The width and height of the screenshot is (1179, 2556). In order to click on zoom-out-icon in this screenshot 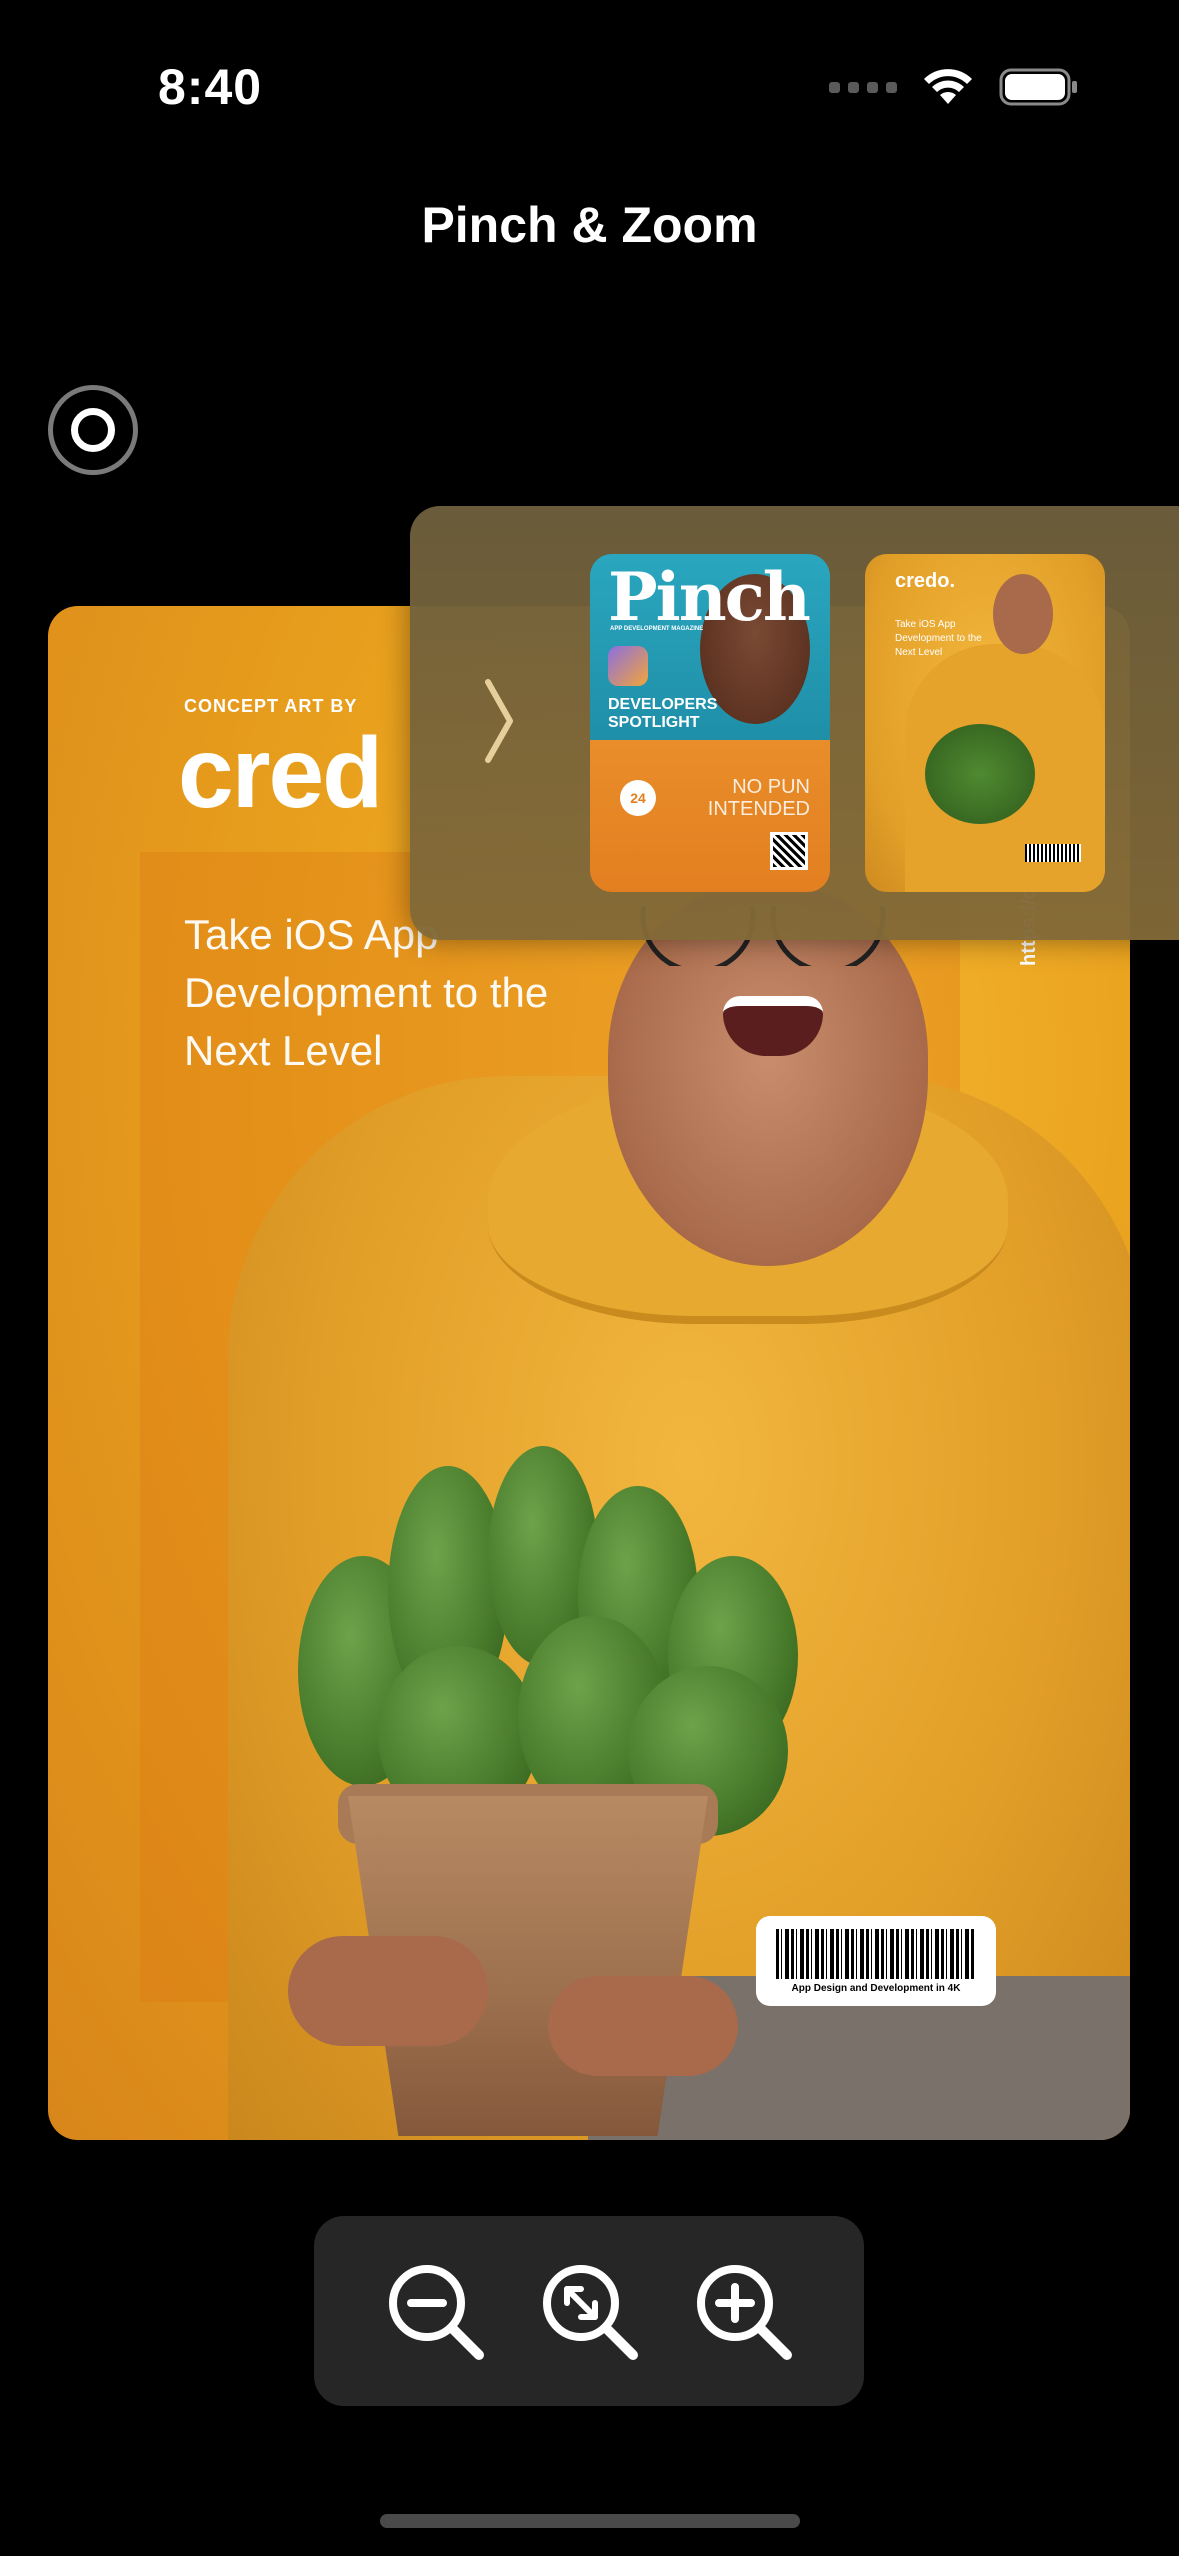, I will do `click(436, 2312)`.